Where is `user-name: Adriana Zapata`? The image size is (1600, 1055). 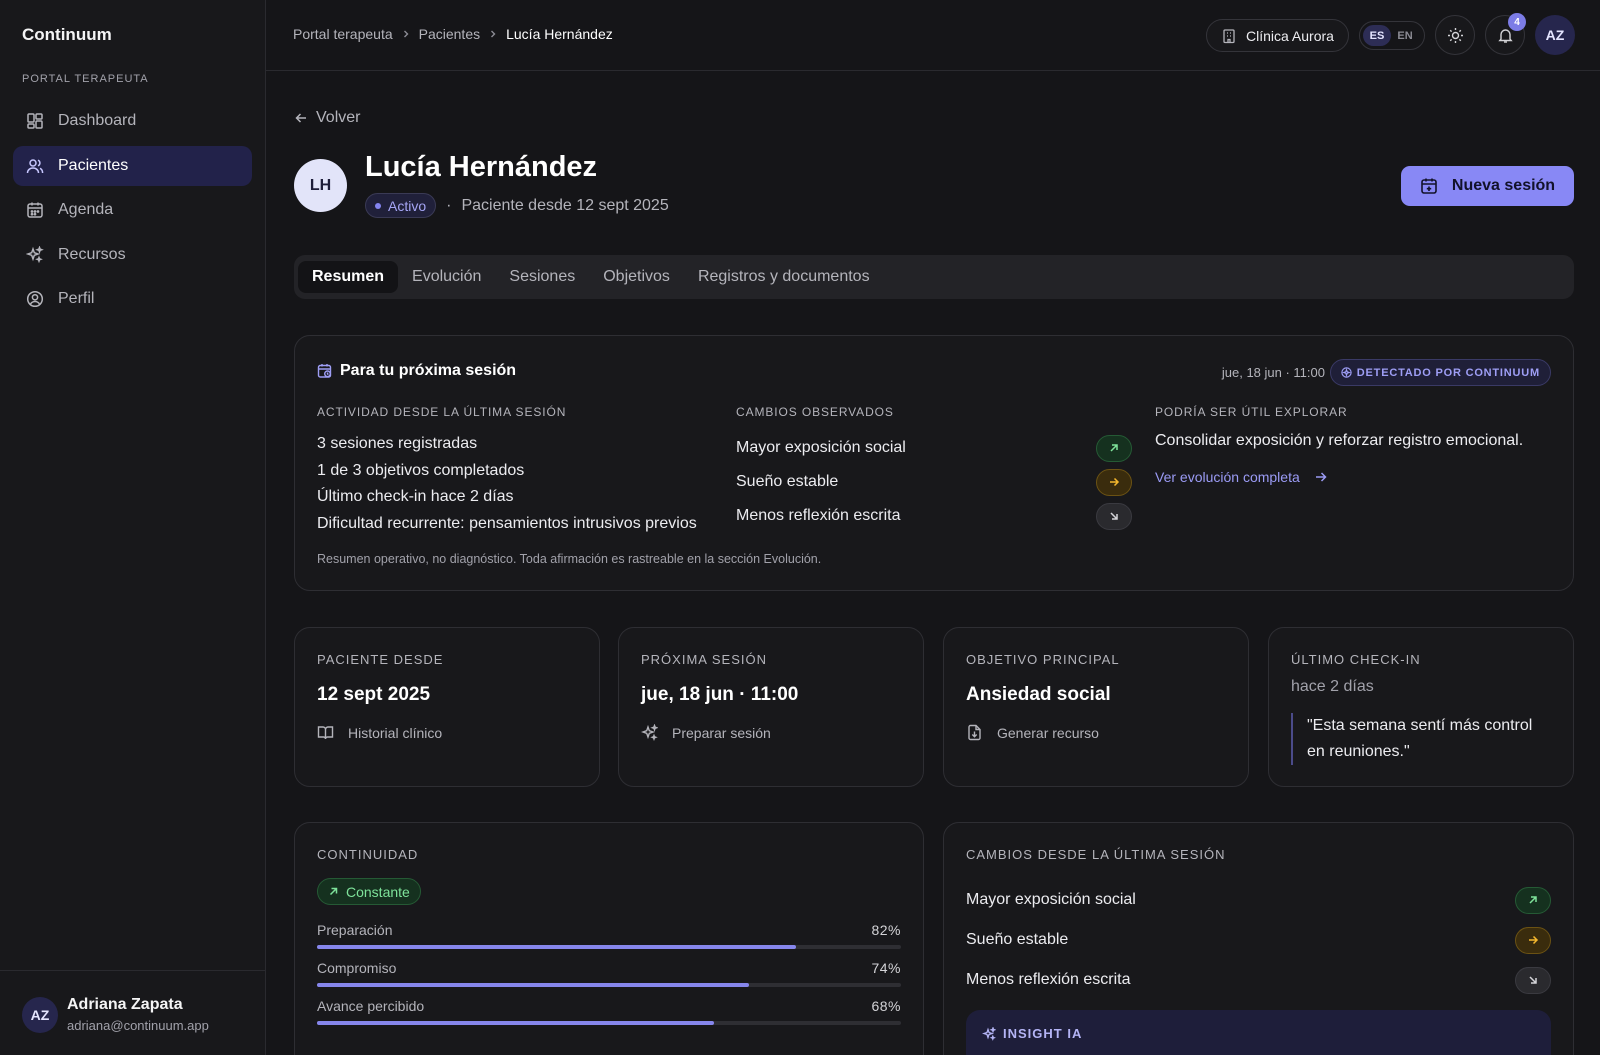
user-name: Adriana Zapata is located at coordinates (125, 1004).